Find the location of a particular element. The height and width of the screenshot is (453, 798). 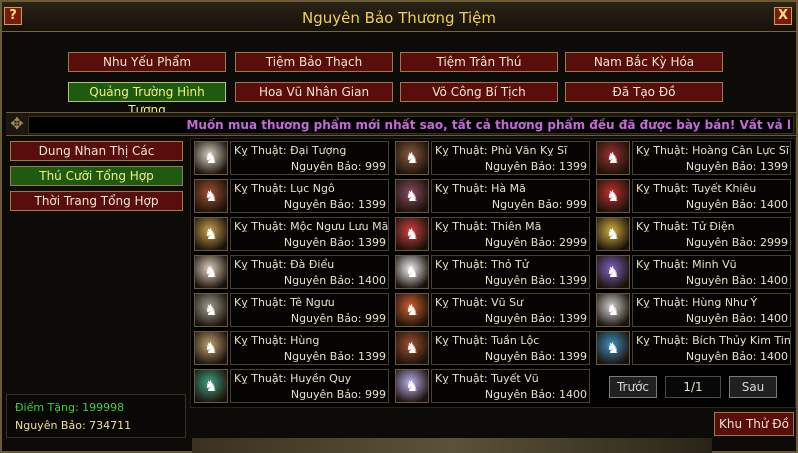

elephant-icon: ♞ is located at coordinates (211, 158).